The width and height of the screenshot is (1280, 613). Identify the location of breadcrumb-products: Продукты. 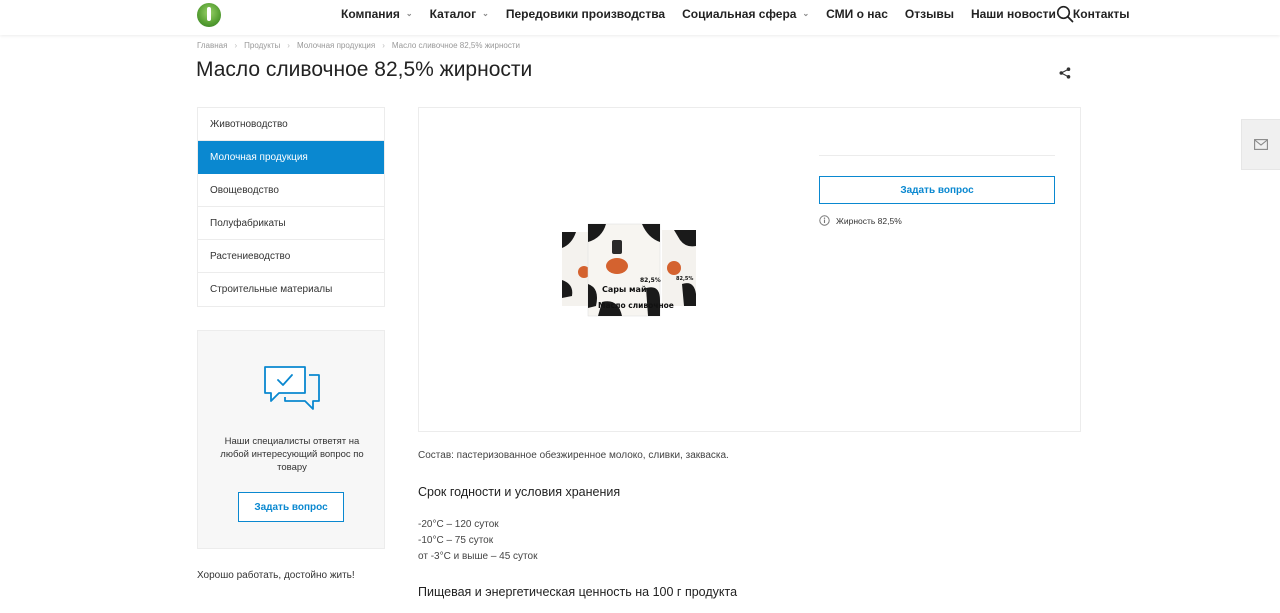
(262, 45).